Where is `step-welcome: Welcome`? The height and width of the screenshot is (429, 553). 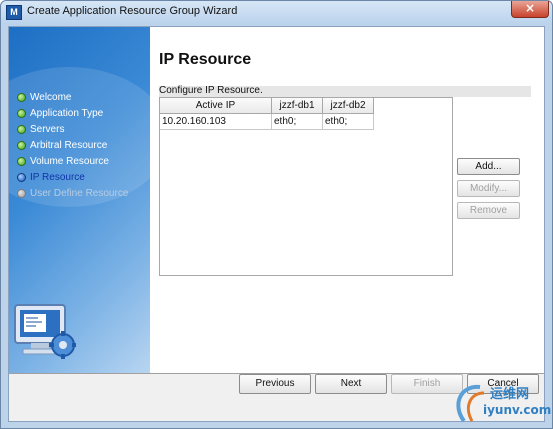
step-welcome: Welcome is located at coordinates (72, 97).